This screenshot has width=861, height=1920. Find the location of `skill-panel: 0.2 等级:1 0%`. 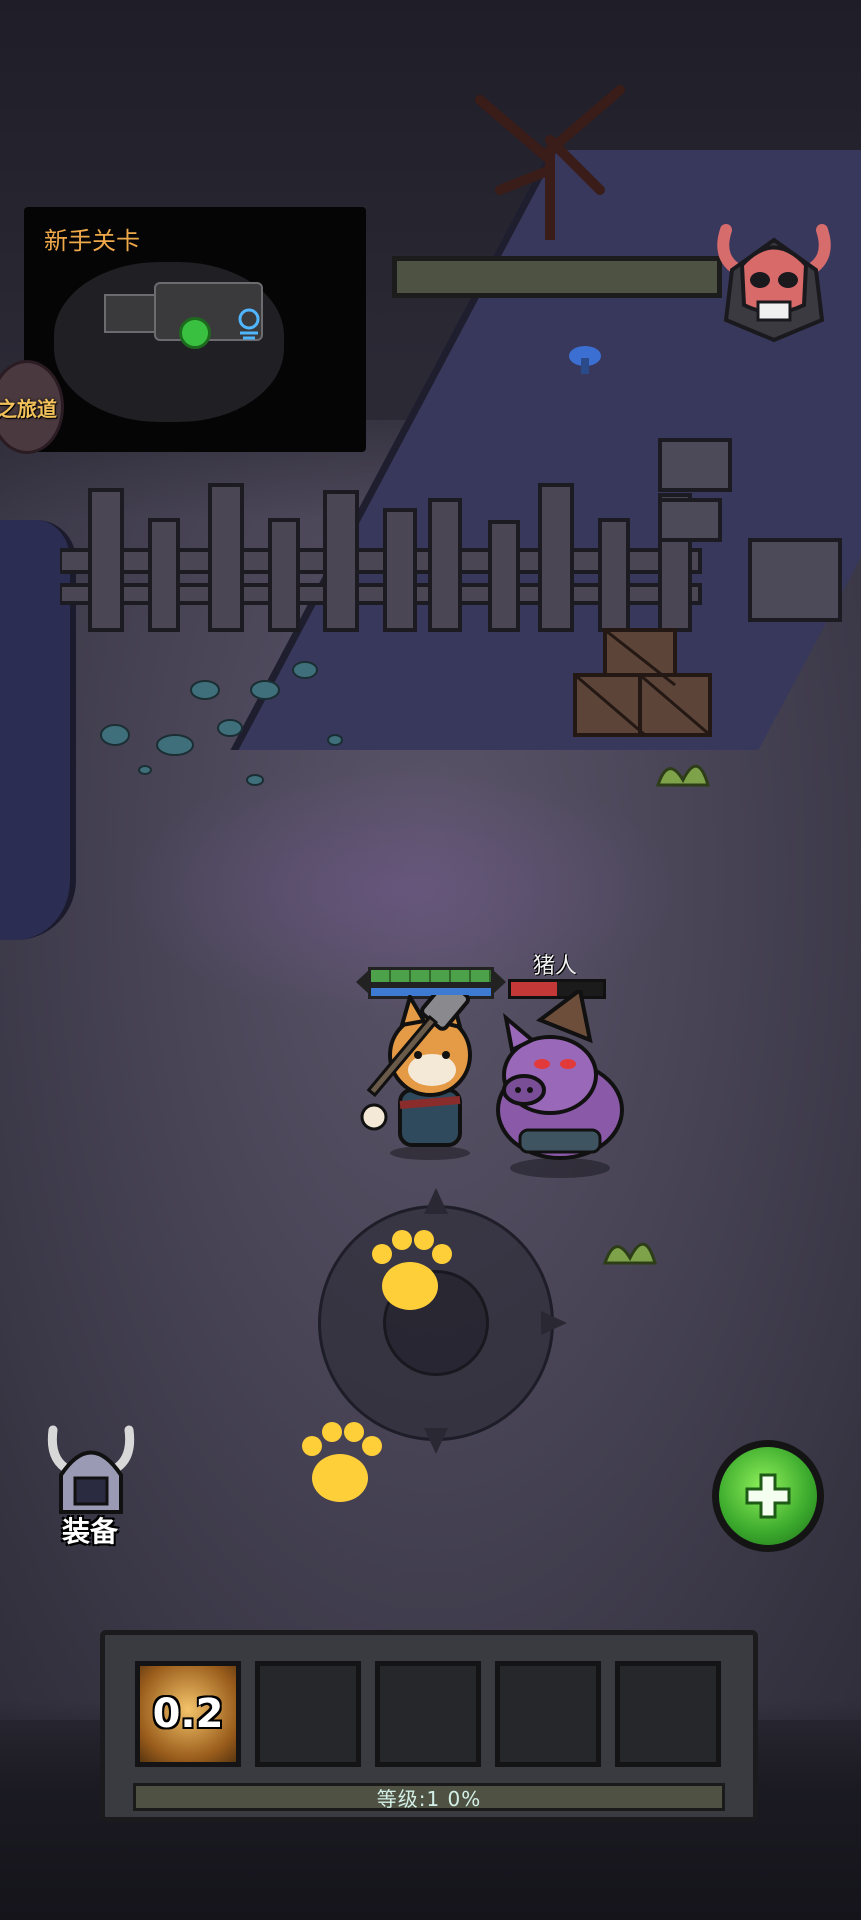

skill-panel: 0.2 等级:1 0% is located at coordinates (429, 1726).